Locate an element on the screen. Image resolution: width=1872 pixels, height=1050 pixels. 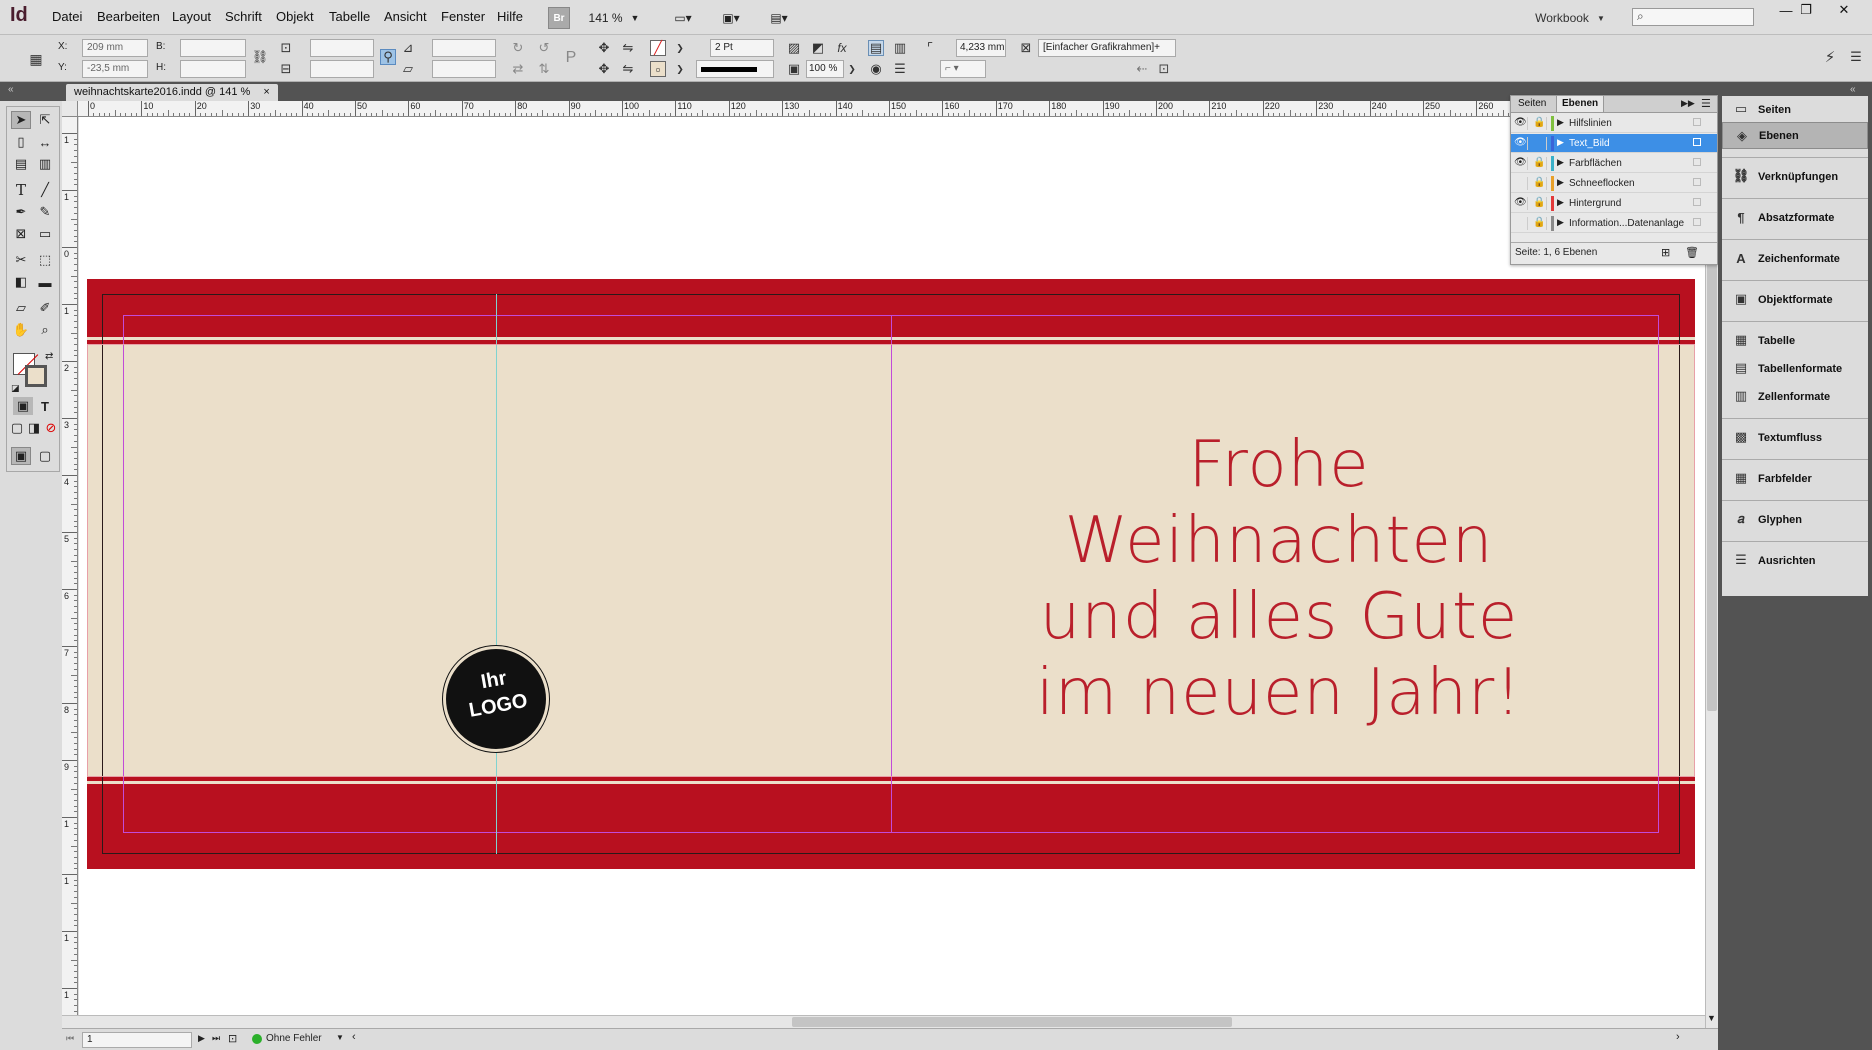
drop-shadow-icon: ▨ is located at coordinates (794, 48).